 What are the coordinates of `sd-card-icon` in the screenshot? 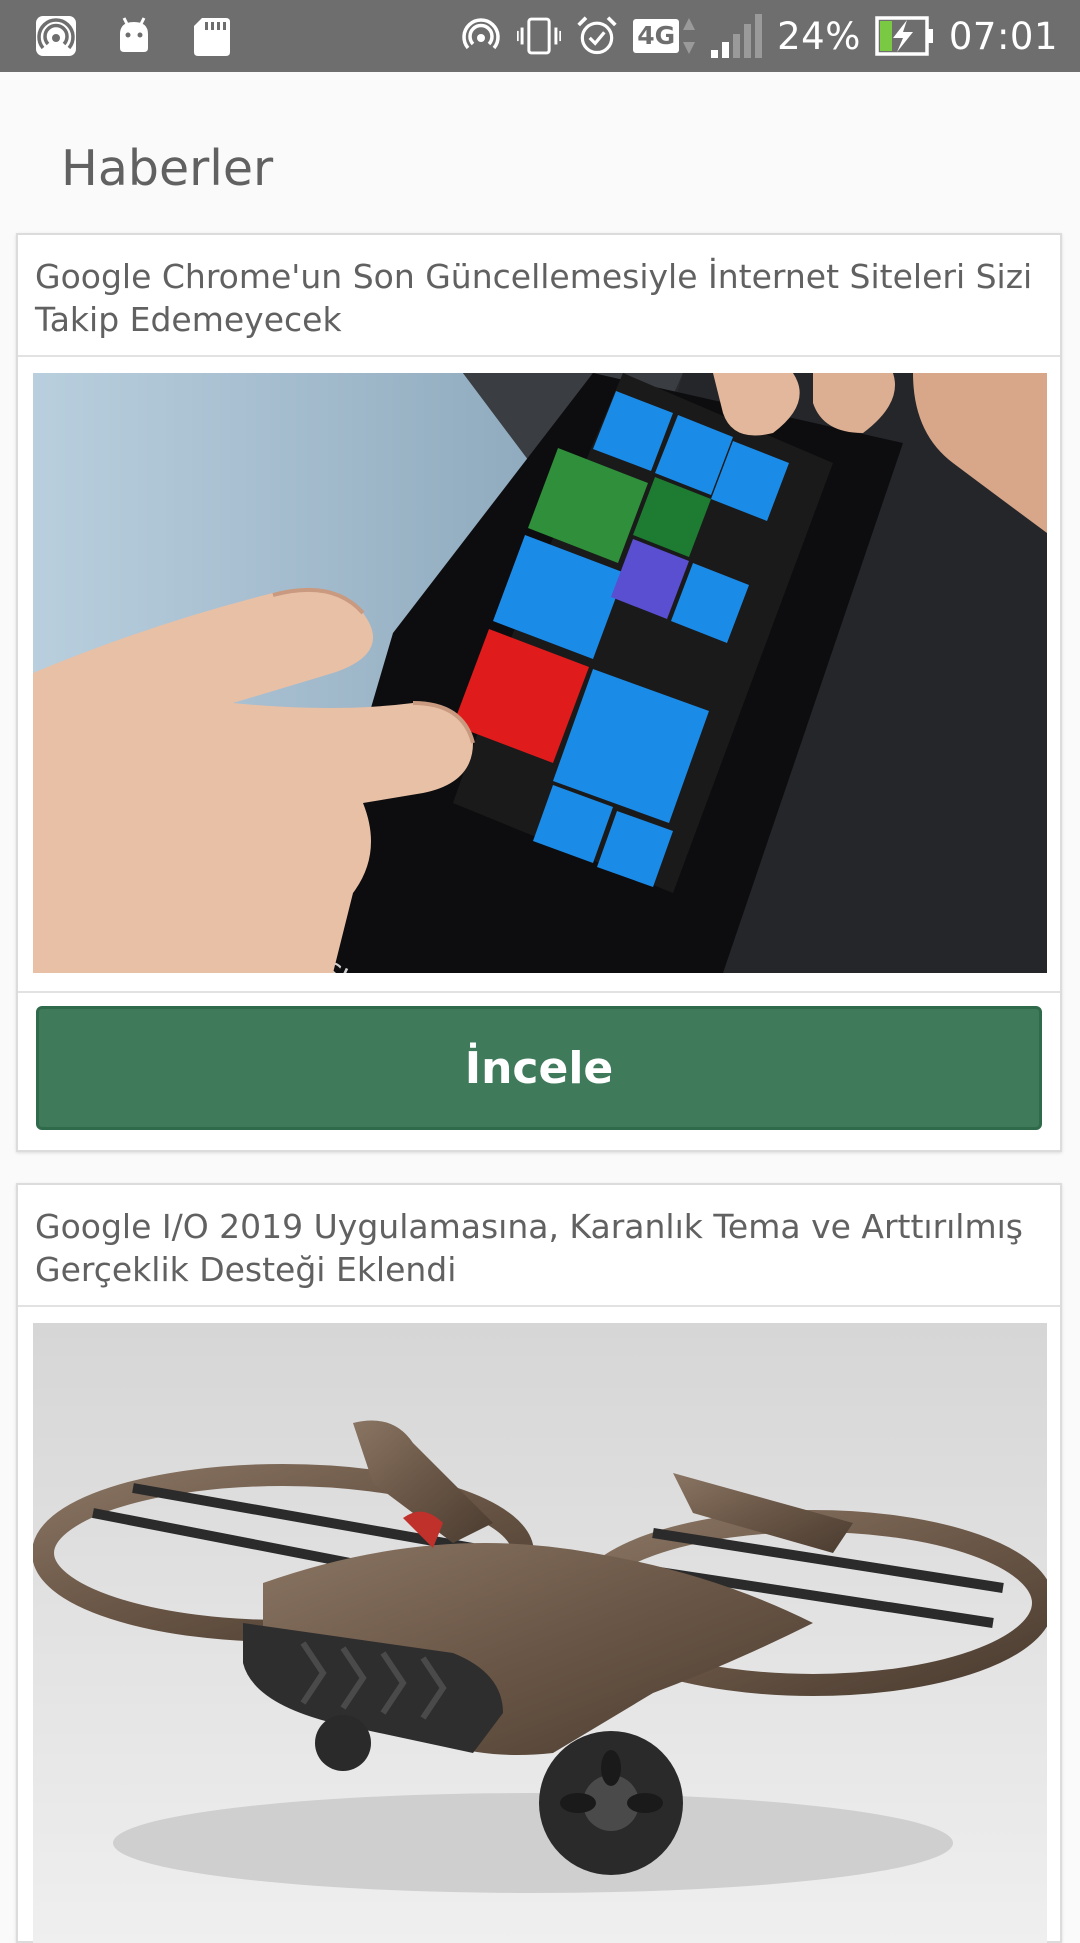 It's located at (212, 37).